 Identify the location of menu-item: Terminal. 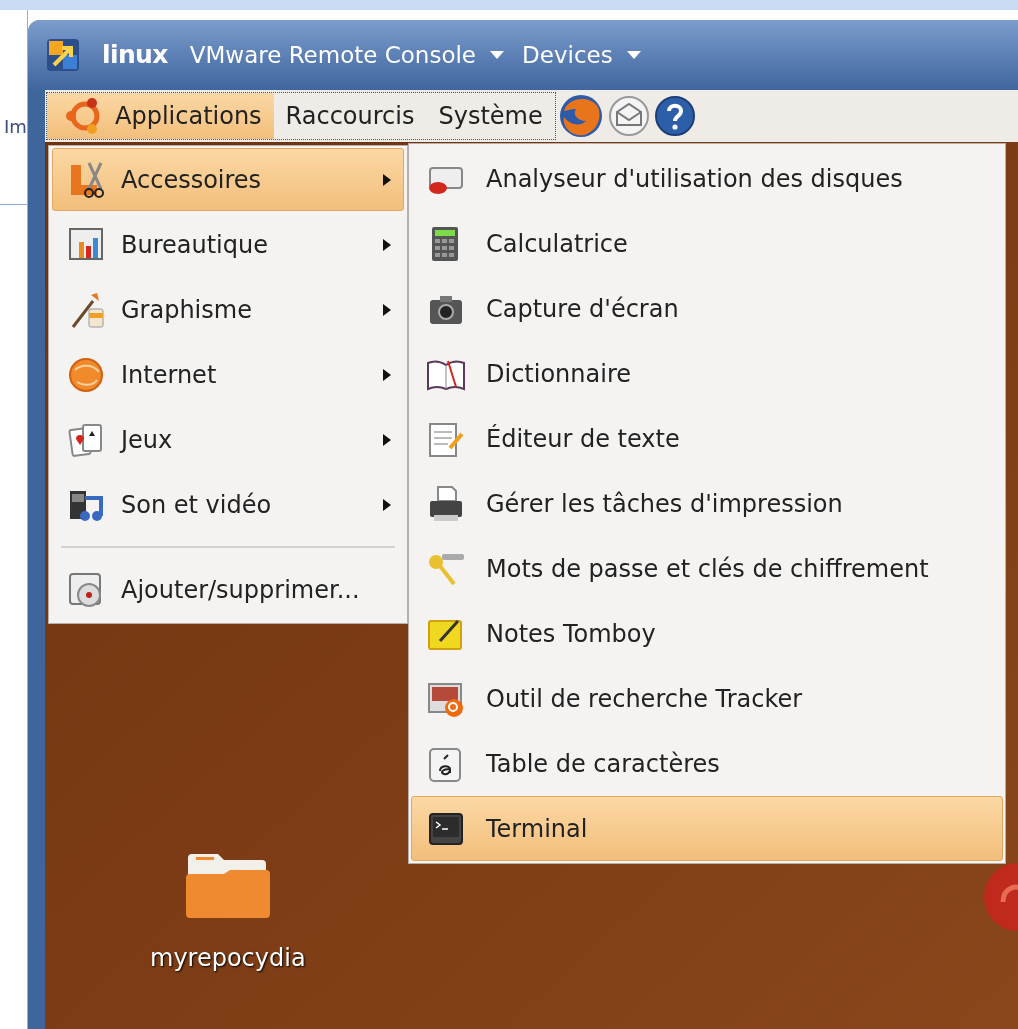
(707, 828).